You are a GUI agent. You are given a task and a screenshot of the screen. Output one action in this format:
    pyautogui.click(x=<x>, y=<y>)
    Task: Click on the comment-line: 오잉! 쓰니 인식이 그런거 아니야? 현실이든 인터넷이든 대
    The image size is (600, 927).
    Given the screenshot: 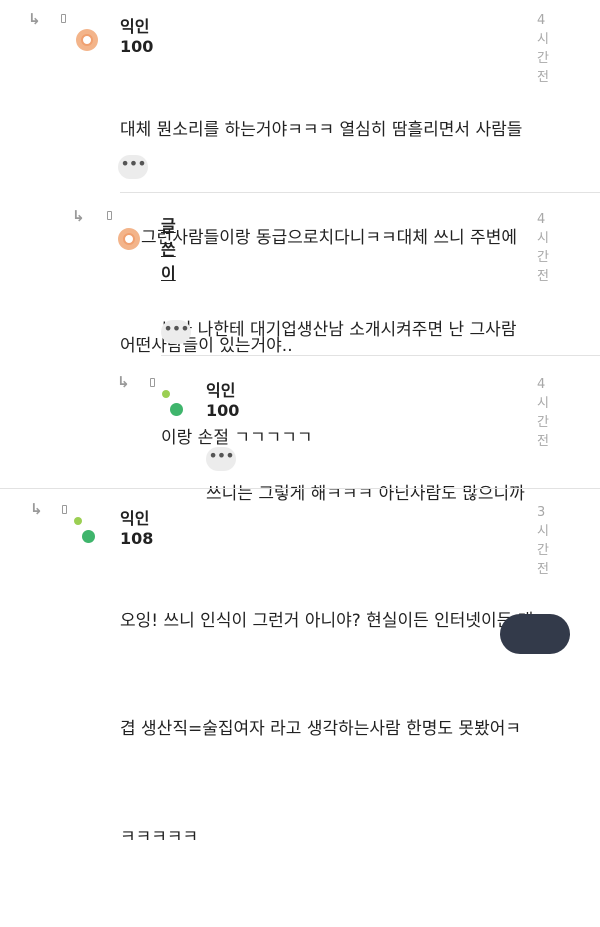 What is the action you would take?
    pyautogui.click(x=327, y=621)
    